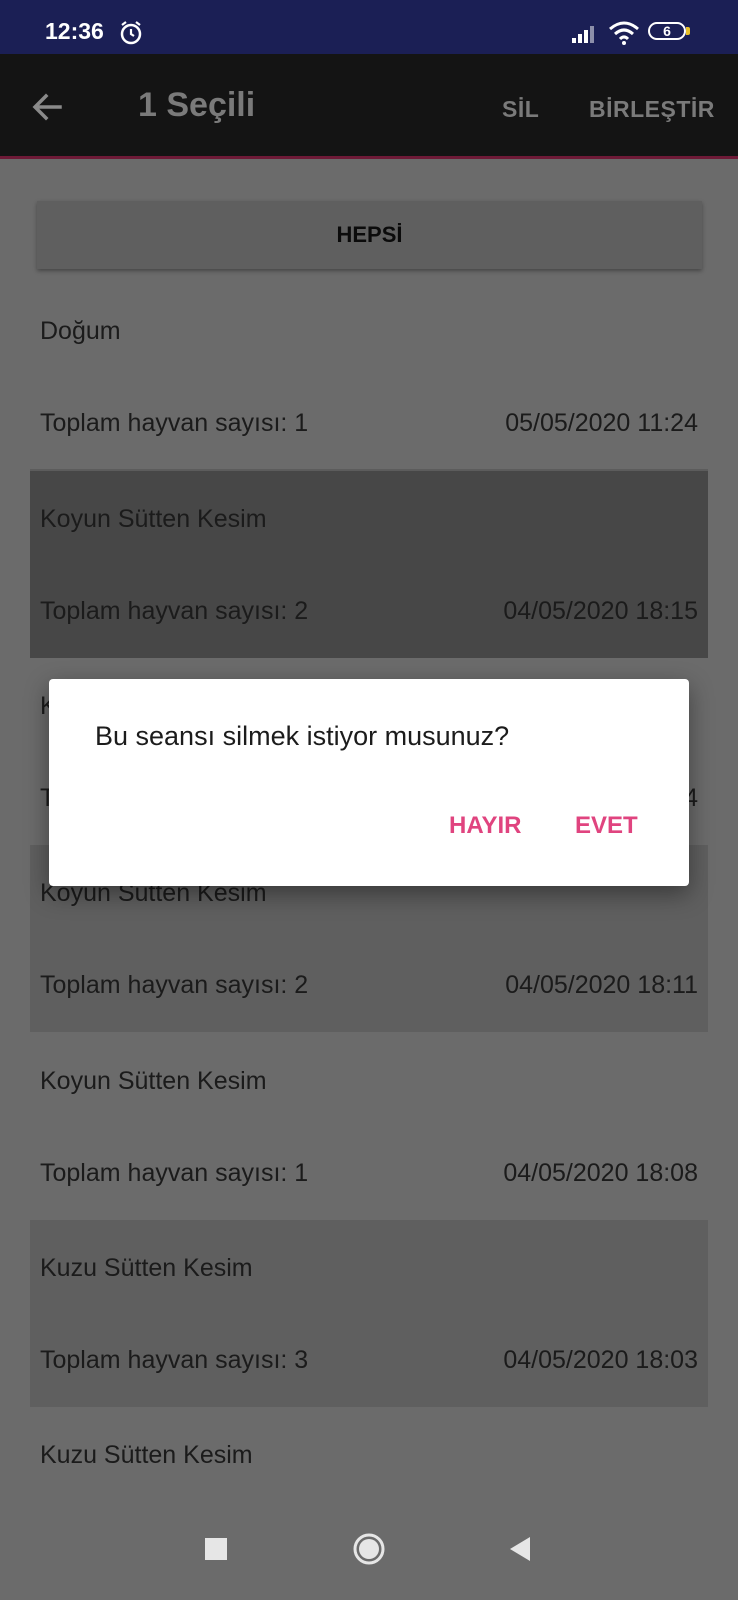 This screenshot has height=1600, width=738. I want to click on navigation-bar, so click(369, 1547).